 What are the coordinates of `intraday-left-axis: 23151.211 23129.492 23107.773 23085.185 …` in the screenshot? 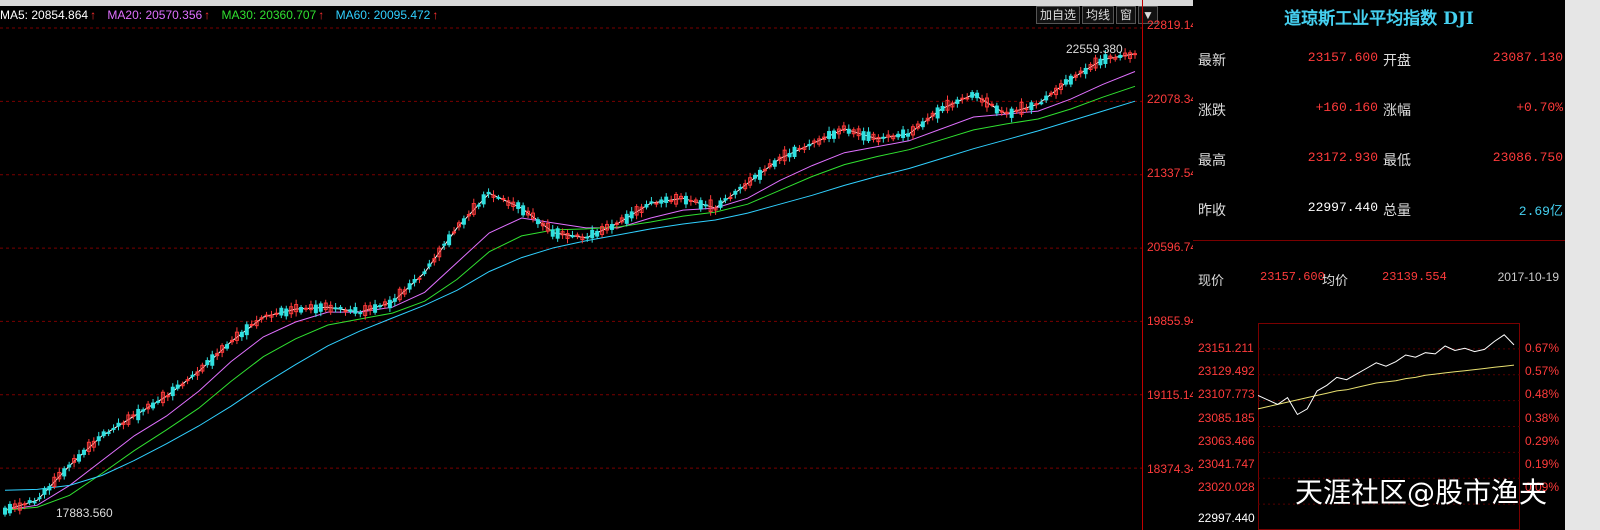 It's located at (1224, 426).